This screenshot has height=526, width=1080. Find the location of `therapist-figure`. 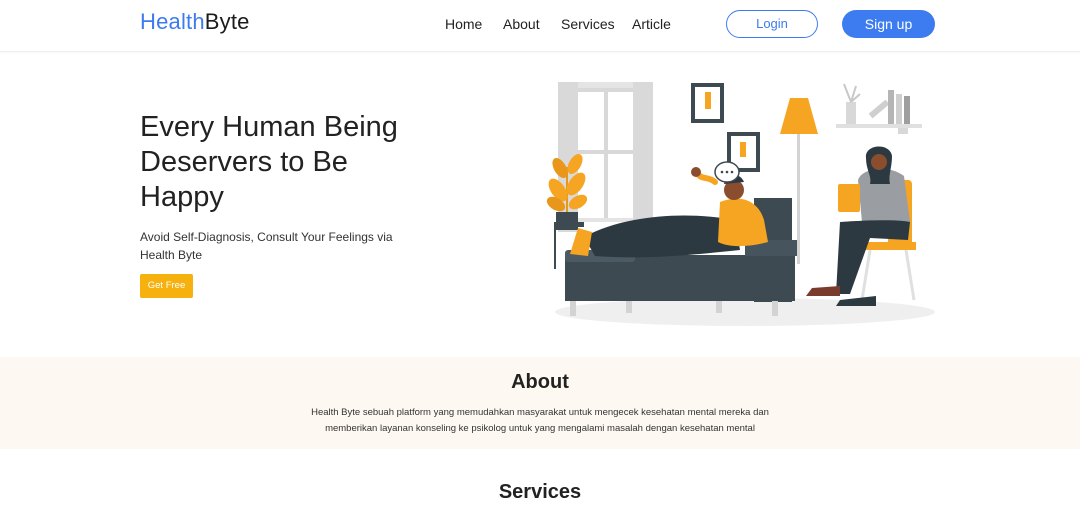

therapist-figure is located at coordinates (858, 226).